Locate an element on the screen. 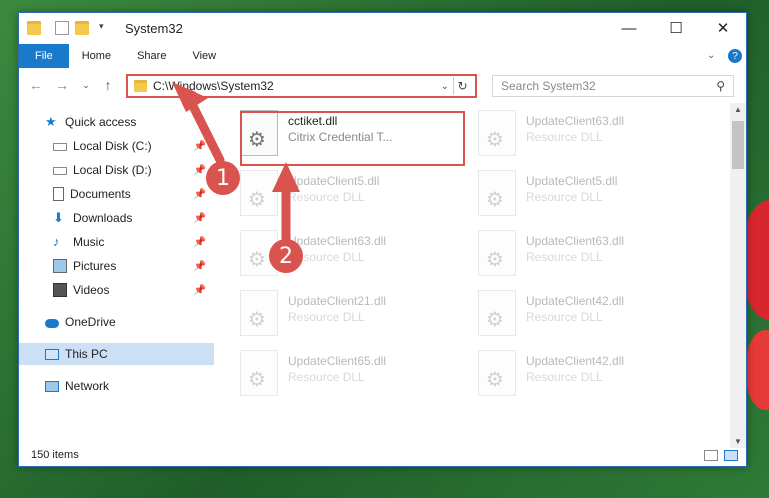 The height and width of the screenshot is (498, 769). item-count: 150 items is located at coordinates (55, 455).